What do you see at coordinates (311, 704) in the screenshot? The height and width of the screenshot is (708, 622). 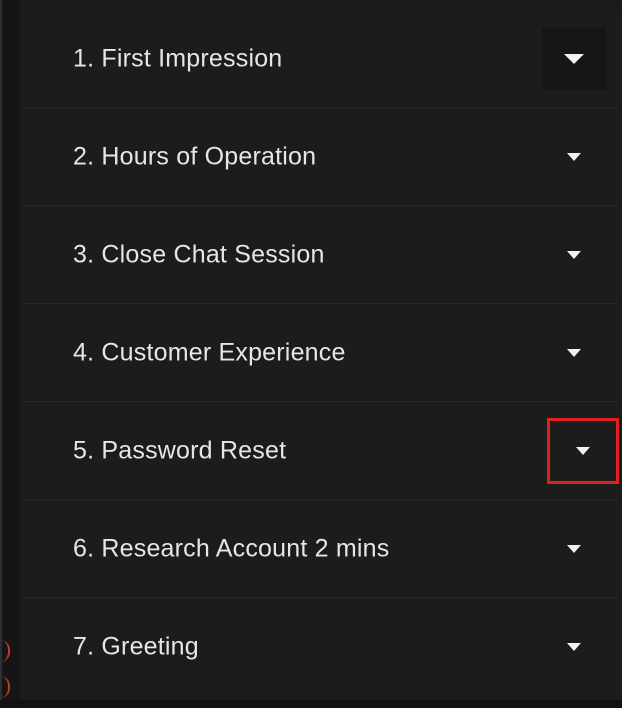 I see `bottom-edge` at bounding box center [311, 704].